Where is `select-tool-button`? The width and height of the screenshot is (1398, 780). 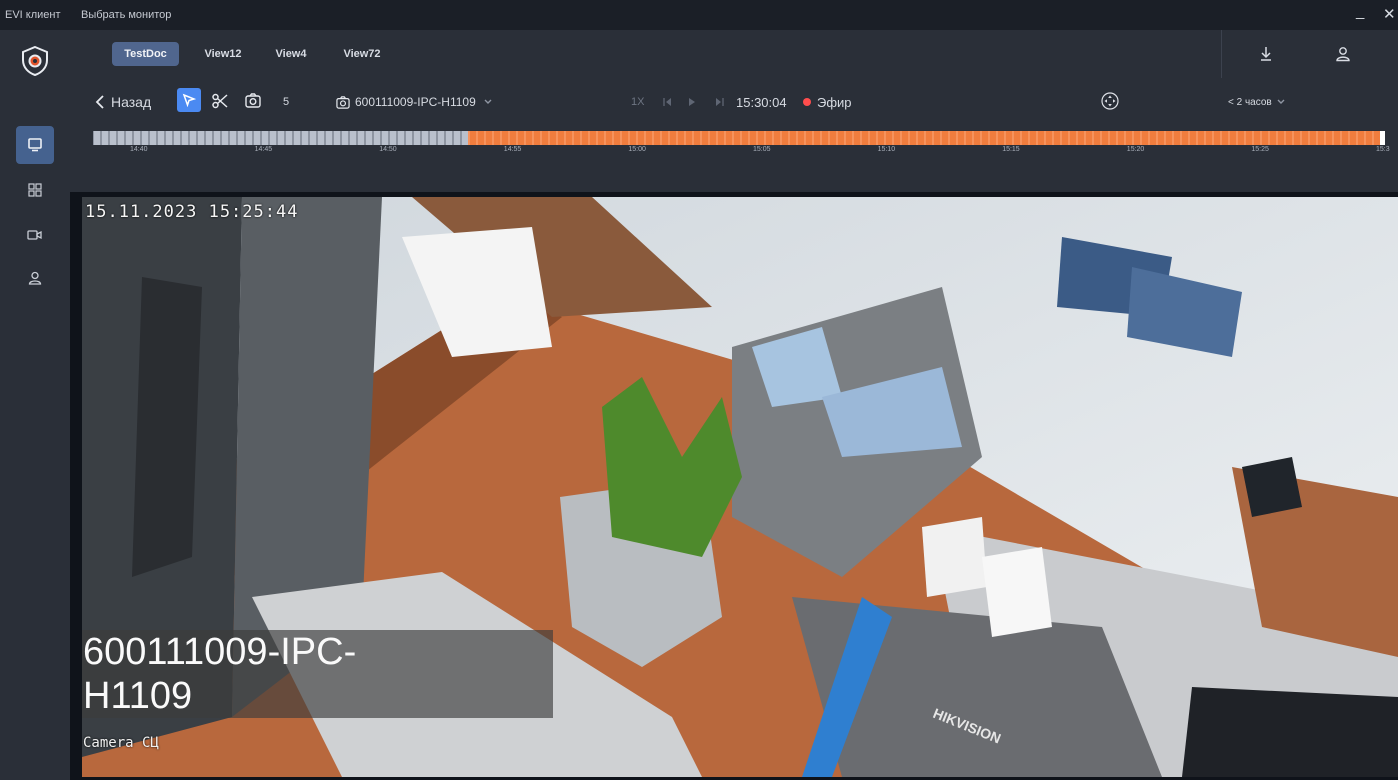
select-tool-button is located at coordinates (189, 100).